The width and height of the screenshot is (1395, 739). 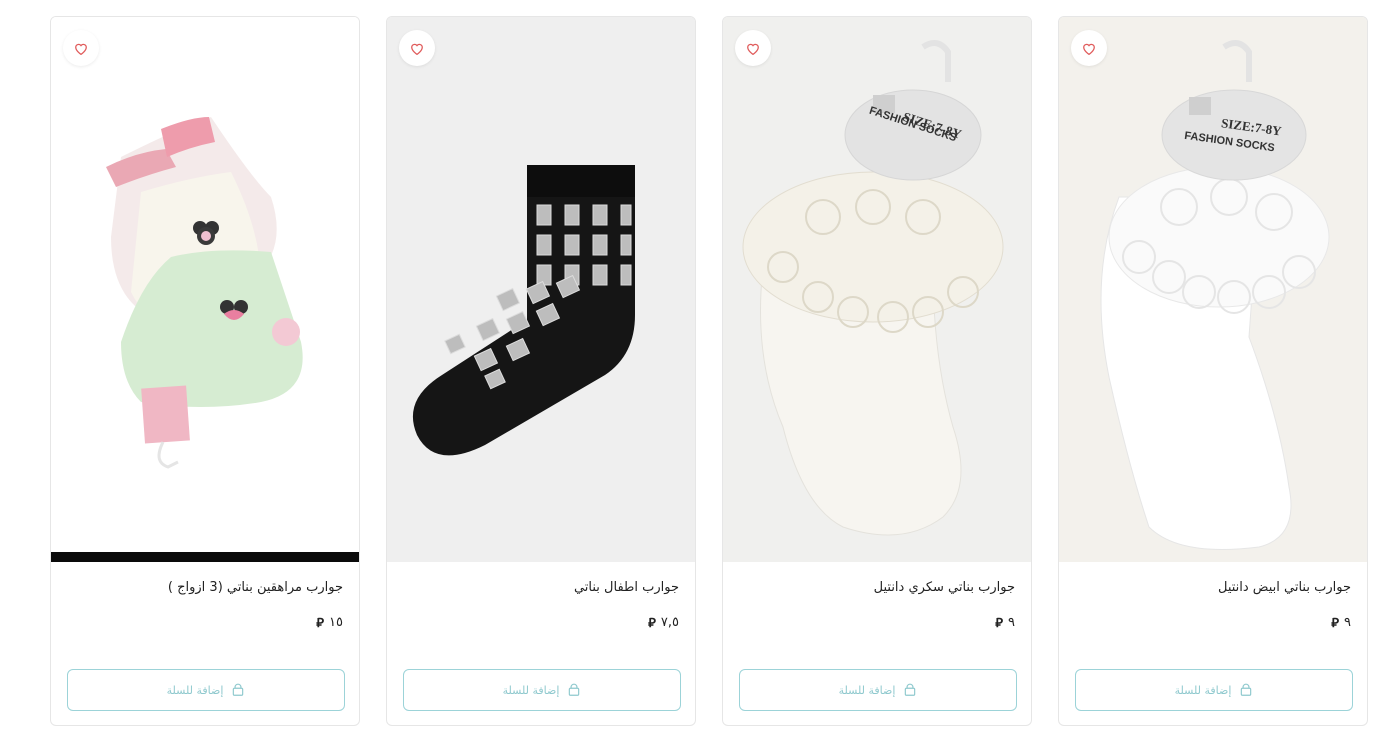 What do you see at coordinates (541, 587) in the screenshot?
I see `product-title: جوارب اطفال بناتي` at bounding box center [541, 587].